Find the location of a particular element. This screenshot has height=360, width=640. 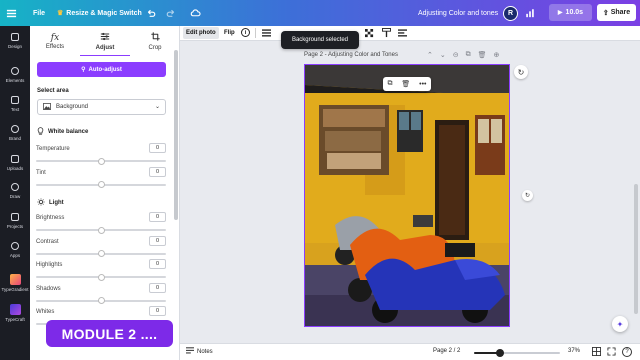

sidebar-item-apps: Apps is located at coordinates (15, 249).